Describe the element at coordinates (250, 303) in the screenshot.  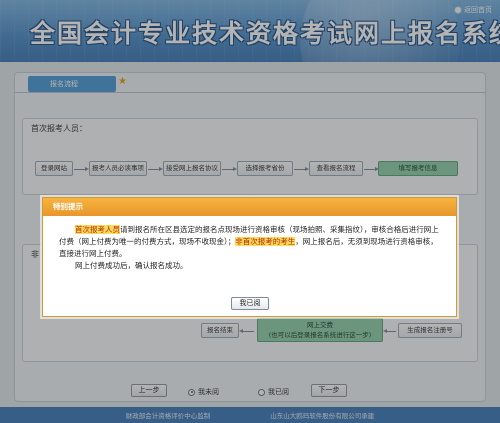
I see `dialog-confirm-button: 我已阅` at that location.